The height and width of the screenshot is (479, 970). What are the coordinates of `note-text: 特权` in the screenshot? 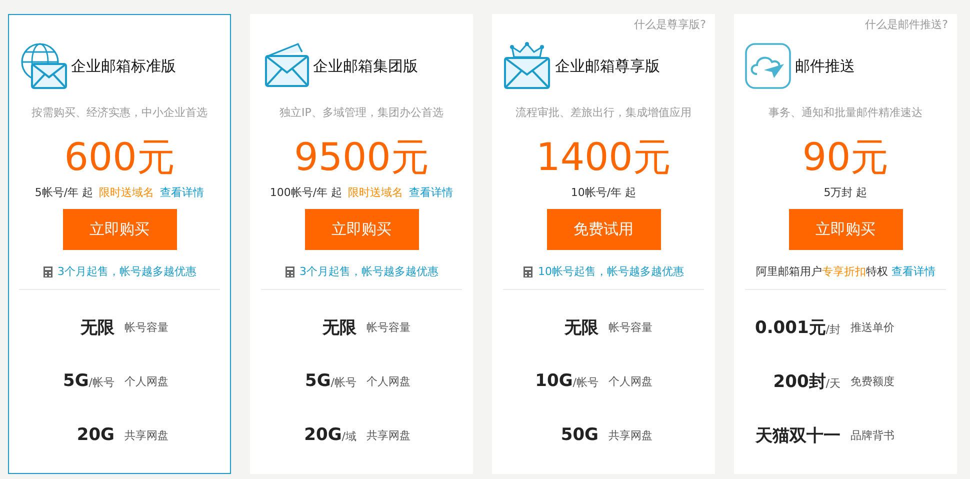 It's located at (877, 272).